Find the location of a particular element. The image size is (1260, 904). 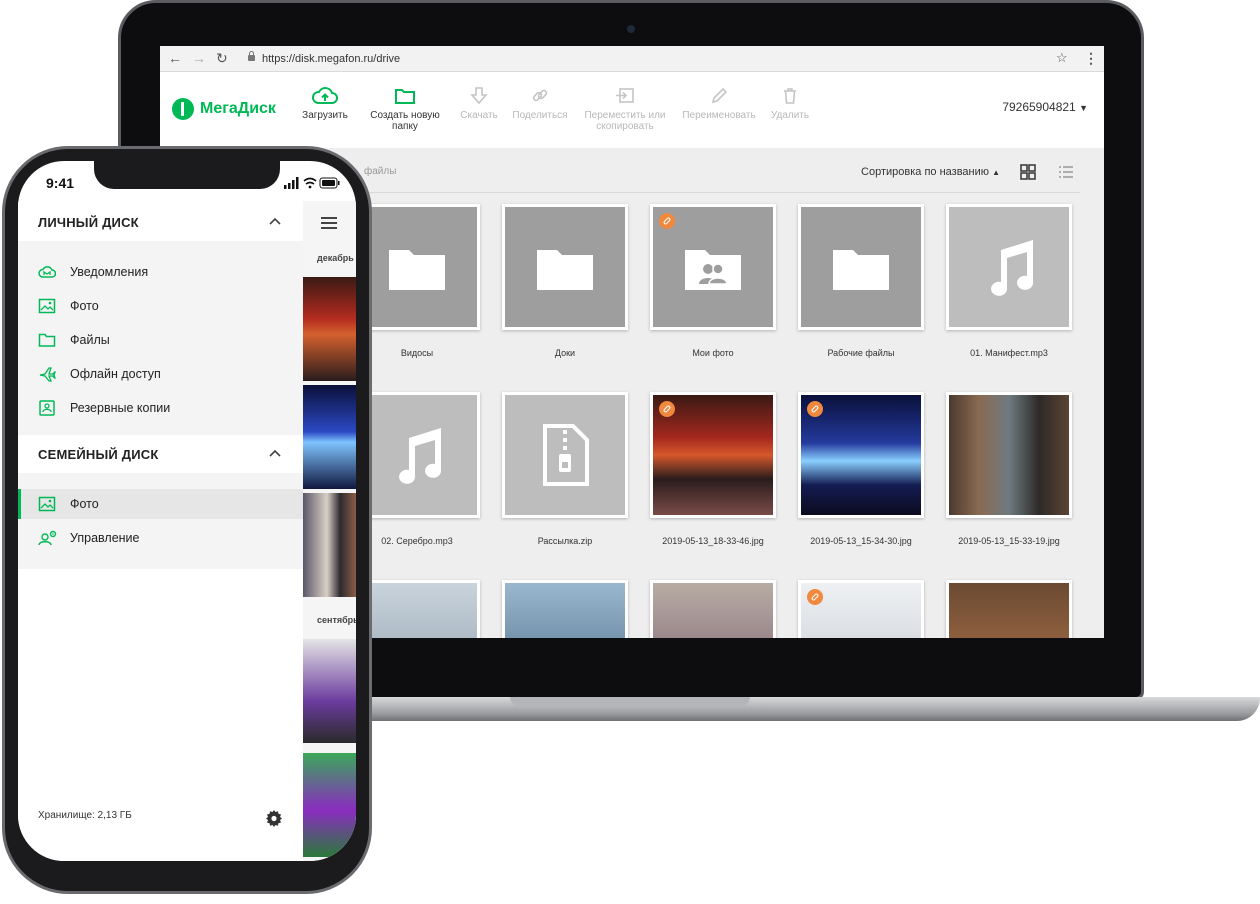

create-folder-label: Создать новую папку is located at coordinates (405, 121).